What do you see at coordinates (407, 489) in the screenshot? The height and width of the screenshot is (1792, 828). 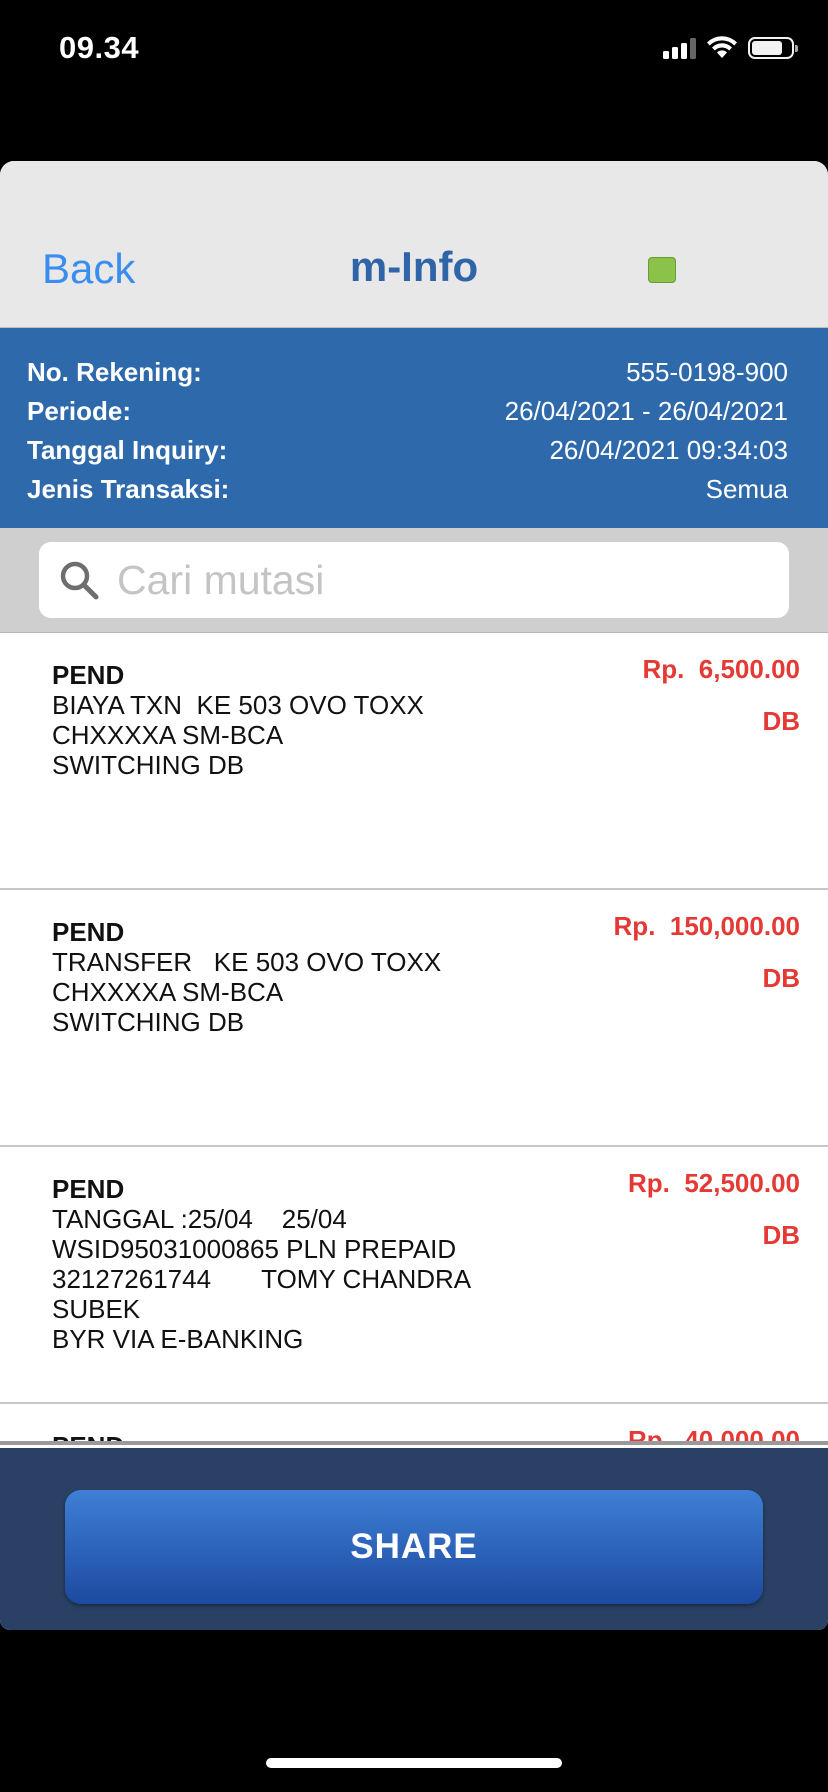 I see `info-row-transaction-type: Jenis Transaksi: Semua` at bounding box center [407, 489].